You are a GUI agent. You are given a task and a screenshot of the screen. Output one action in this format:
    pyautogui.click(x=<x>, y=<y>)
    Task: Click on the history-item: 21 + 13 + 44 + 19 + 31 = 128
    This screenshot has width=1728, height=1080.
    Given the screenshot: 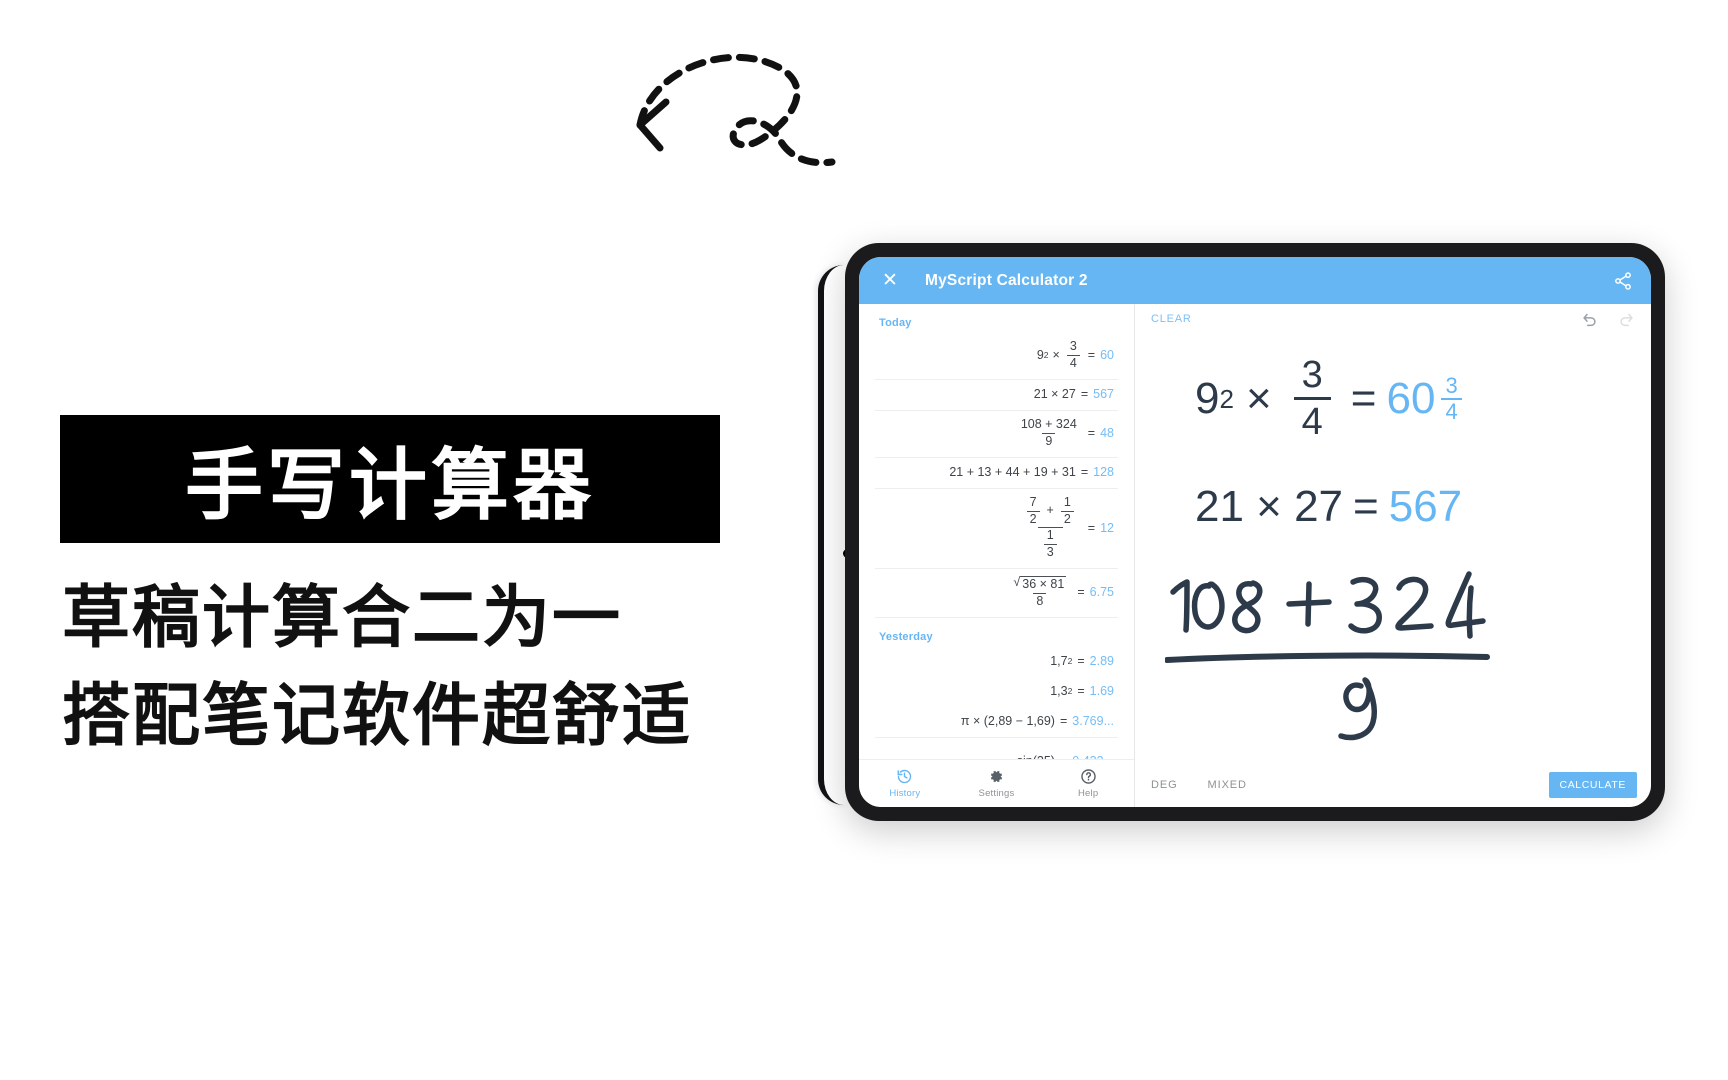 What is the action you would take?
    pyautogui.click(x=996, y=473)
    